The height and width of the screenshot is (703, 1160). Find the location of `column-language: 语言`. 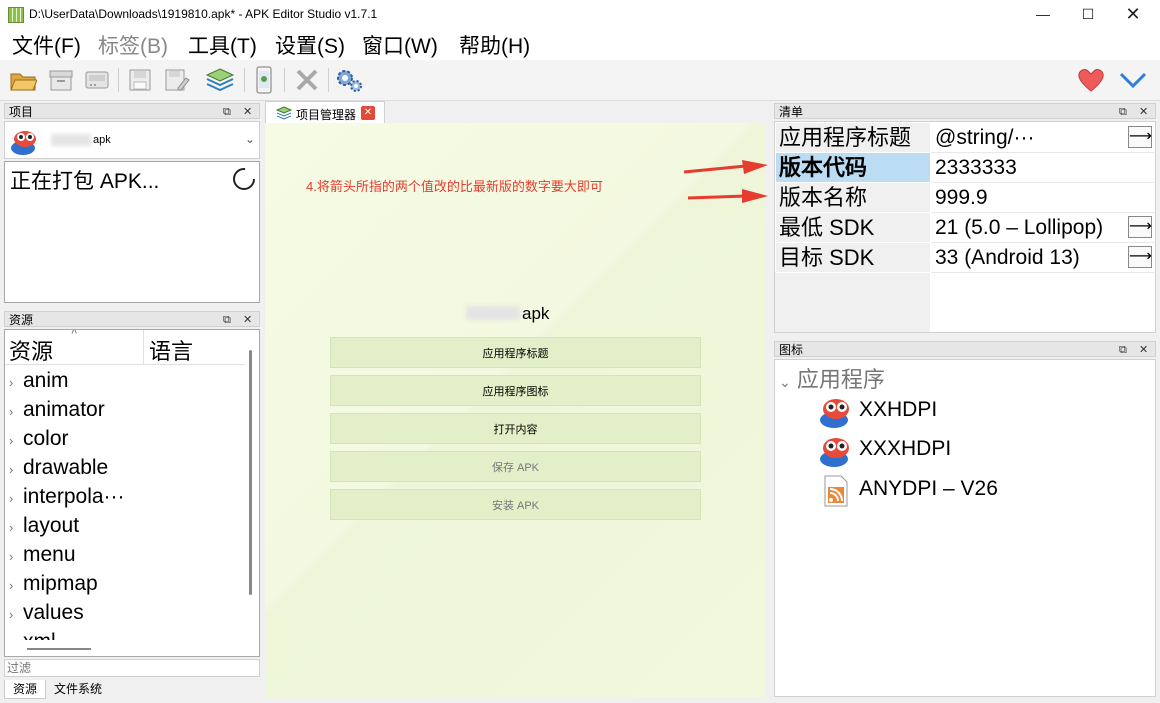

column-language: 语言 is located at coordinates (171, 350).